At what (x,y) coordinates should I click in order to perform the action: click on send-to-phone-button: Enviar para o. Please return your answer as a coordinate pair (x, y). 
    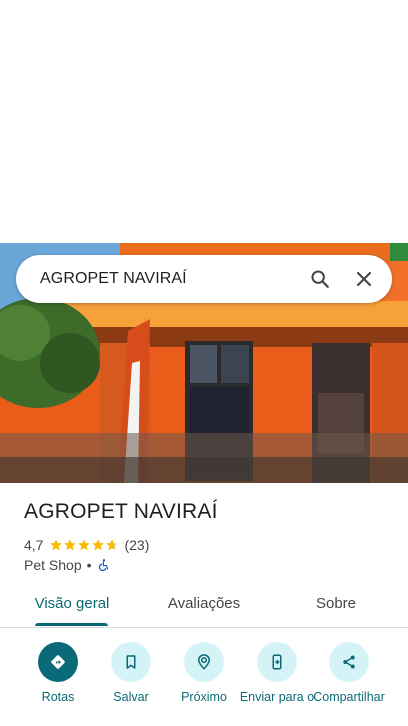
    Looking at the image, I should click on (277, 673).